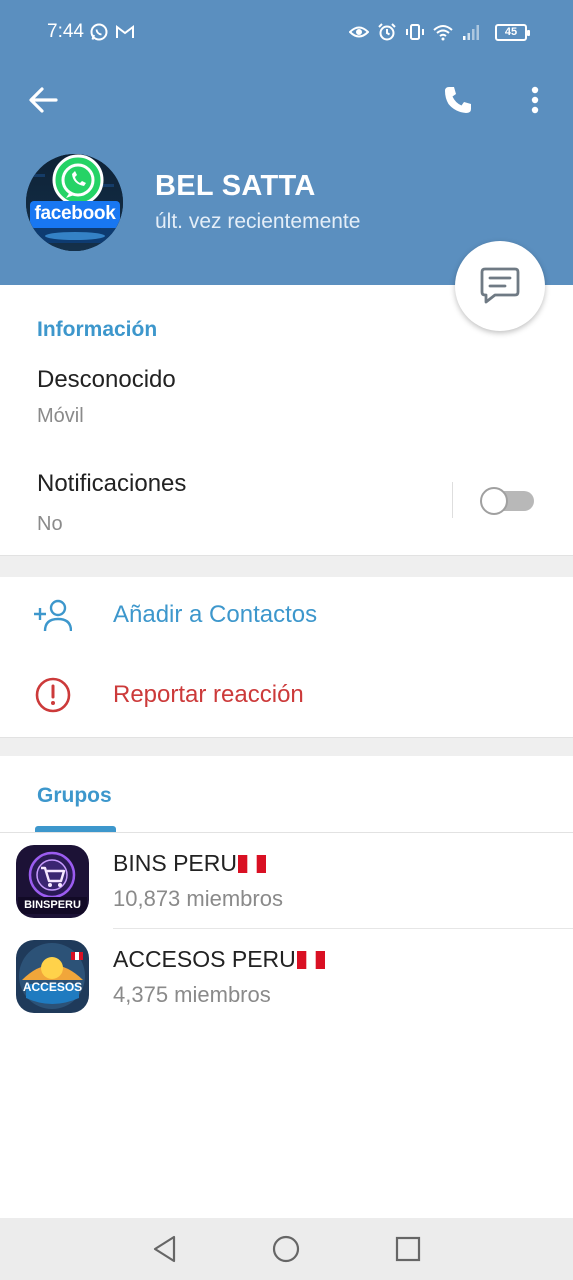  Describe the element at coordinates (258, 221) in the screenshot. I see `last-seen-status: últ. vez recientemente` at that location.